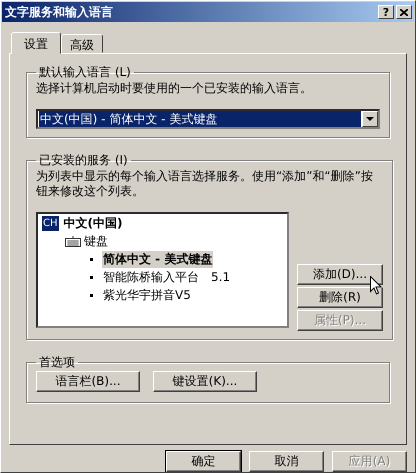  What do you see at coordinates (73, 241) in the screenshot?
I see `keyboard-icon` at bounding box center [73, 241].